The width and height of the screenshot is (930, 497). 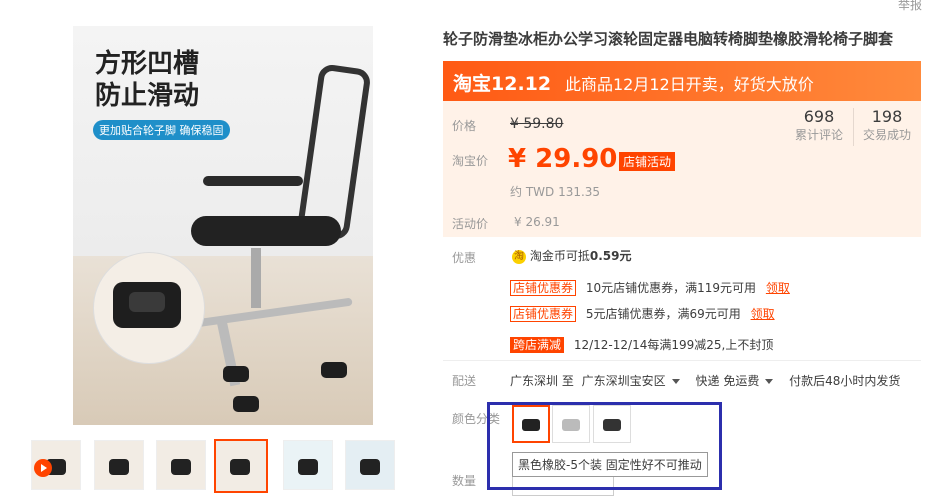 What do you see at coordinates (147, 305) in the screenshot?
I see `pad-closeup` at bounding box center [147, 305].